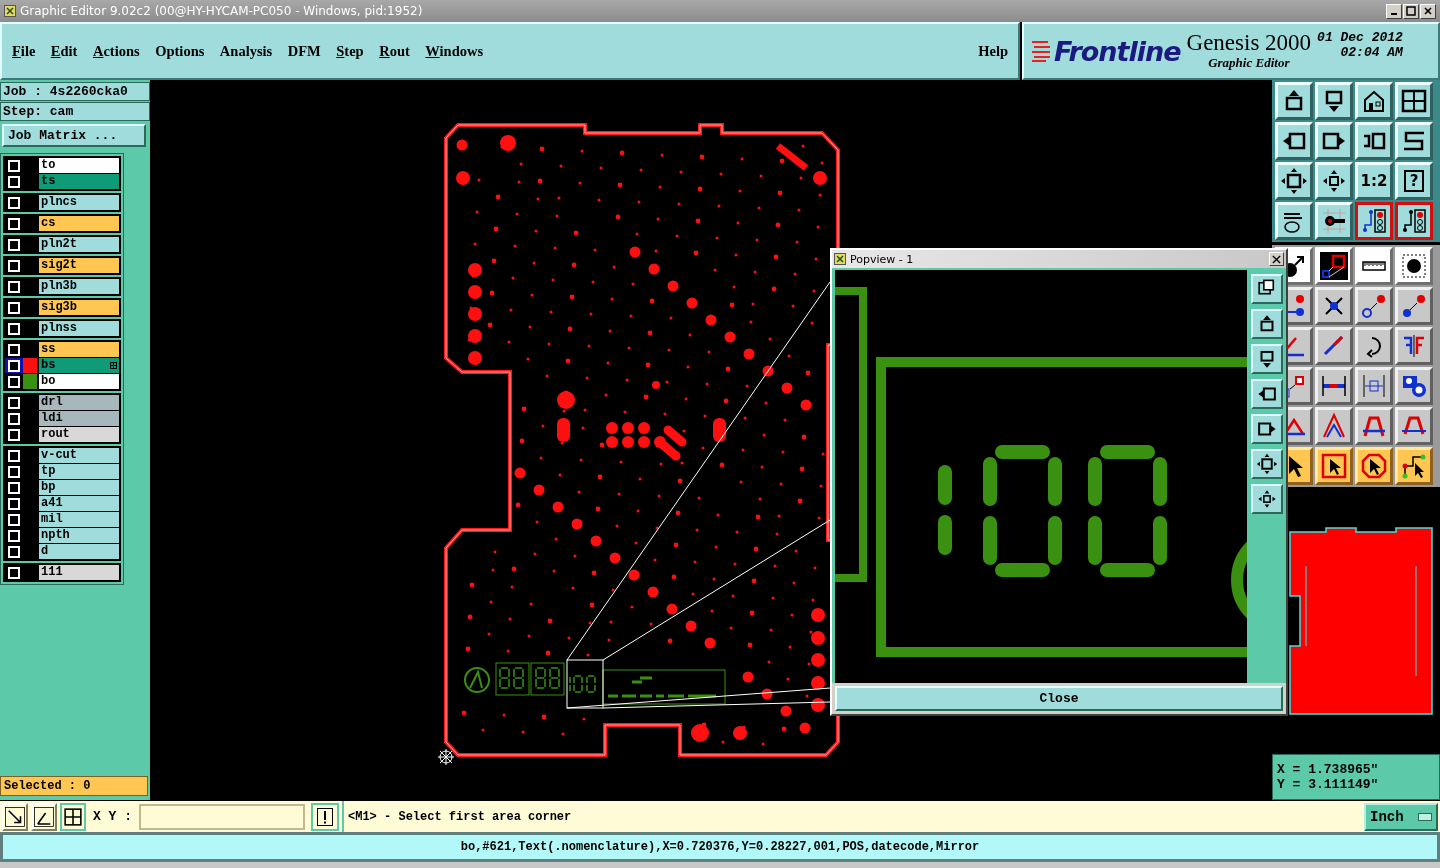  What do you see at coordinates (180, 51) in the screenshot?
I see `menu-item: Options` at bounding box center [180, 51].